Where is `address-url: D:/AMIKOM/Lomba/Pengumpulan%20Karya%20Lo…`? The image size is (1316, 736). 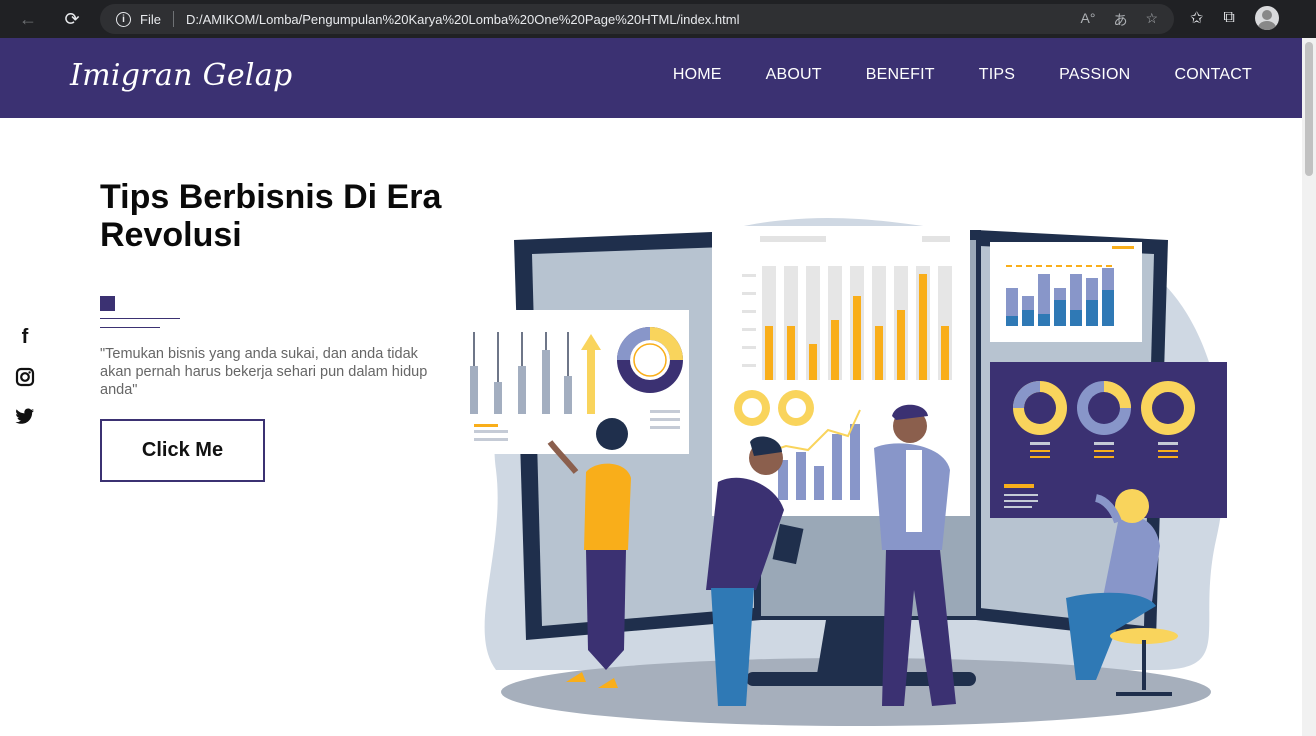 address-url: D:/AMIKOM/Lomba/Pengumpulan%20Karya%20Lo… is located at coordinates (463, 19).